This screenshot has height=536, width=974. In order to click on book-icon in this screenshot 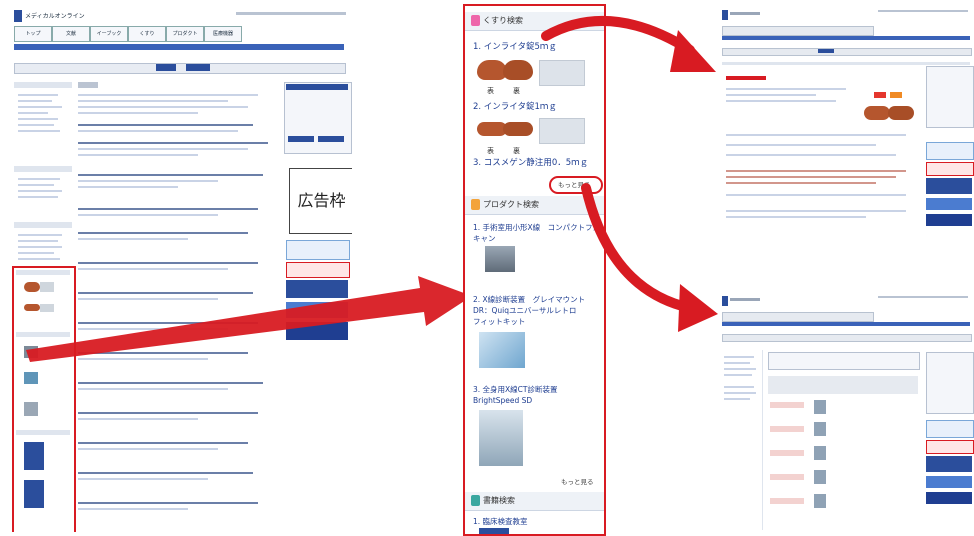, I will do `click(475, 500)`.